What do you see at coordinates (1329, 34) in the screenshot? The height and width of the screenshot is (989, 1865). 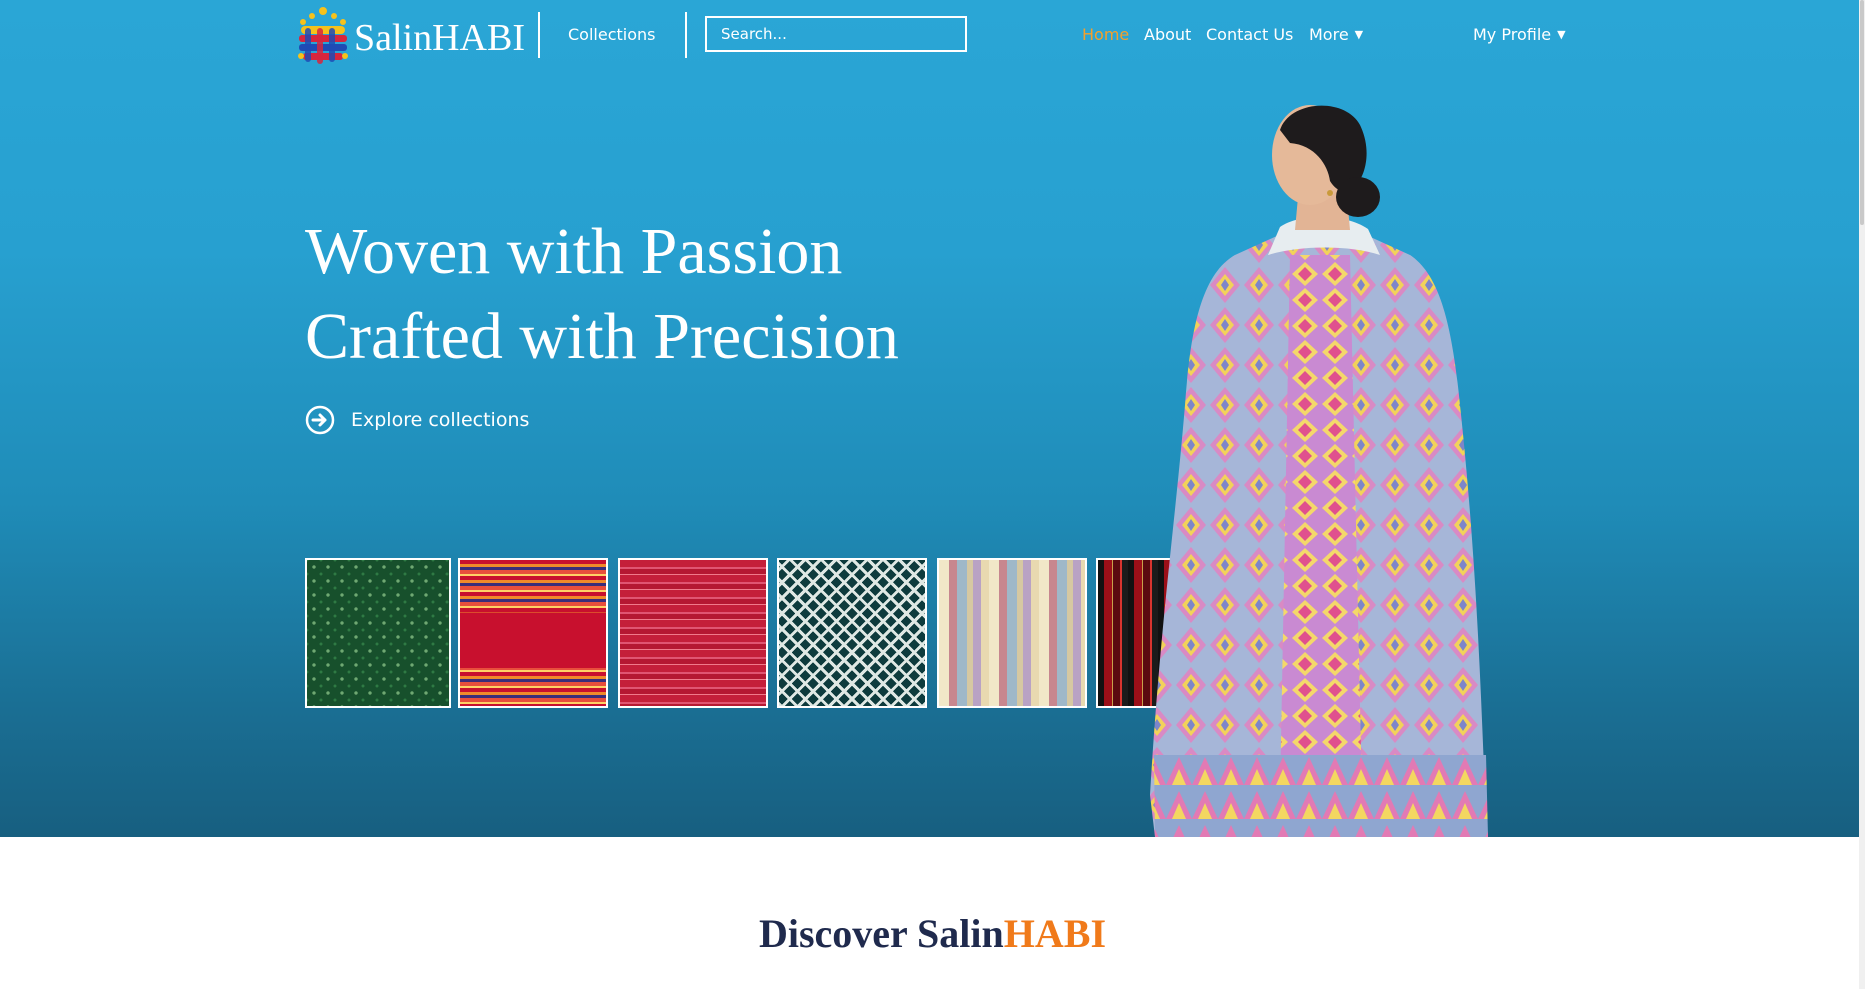 I see `nav-more-label: More` at bounding box center [1329, 34].